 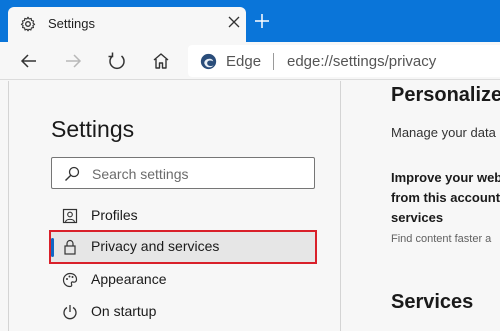 I want to click on tab-title: Settings, so click(x=71, y=23).